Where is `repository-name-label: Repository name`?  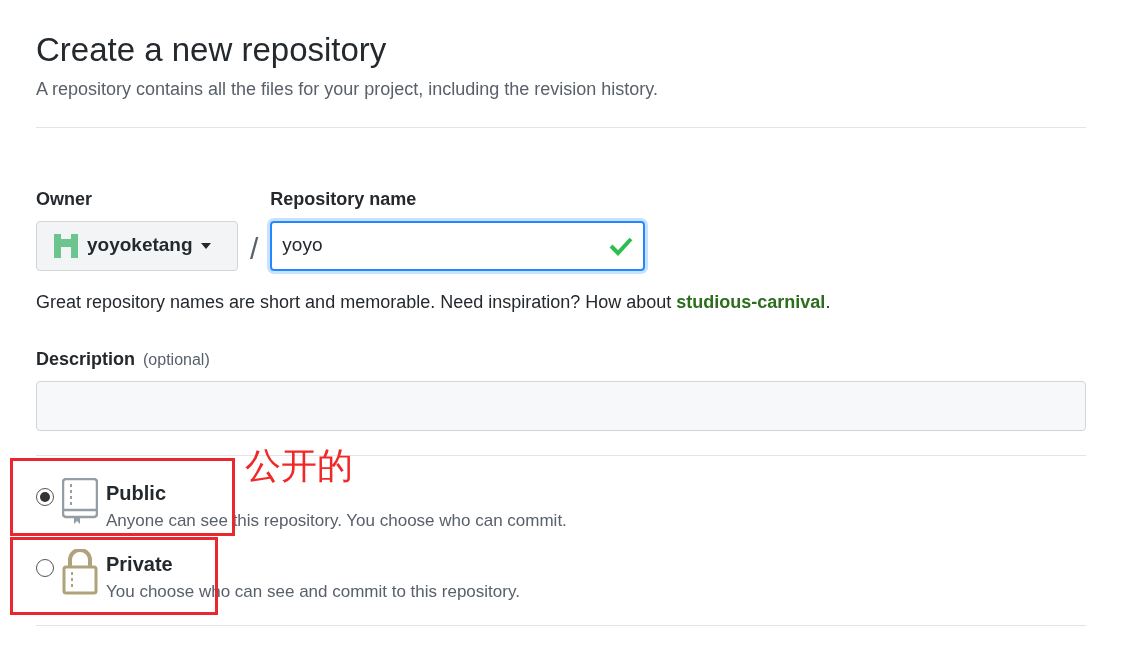
repository-name-label: Repository name is located at coordinates (344, 199).